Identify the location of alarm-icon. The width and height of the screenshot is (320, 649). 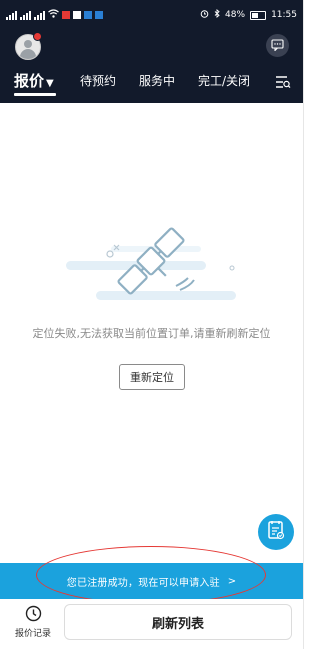
(204, 15).